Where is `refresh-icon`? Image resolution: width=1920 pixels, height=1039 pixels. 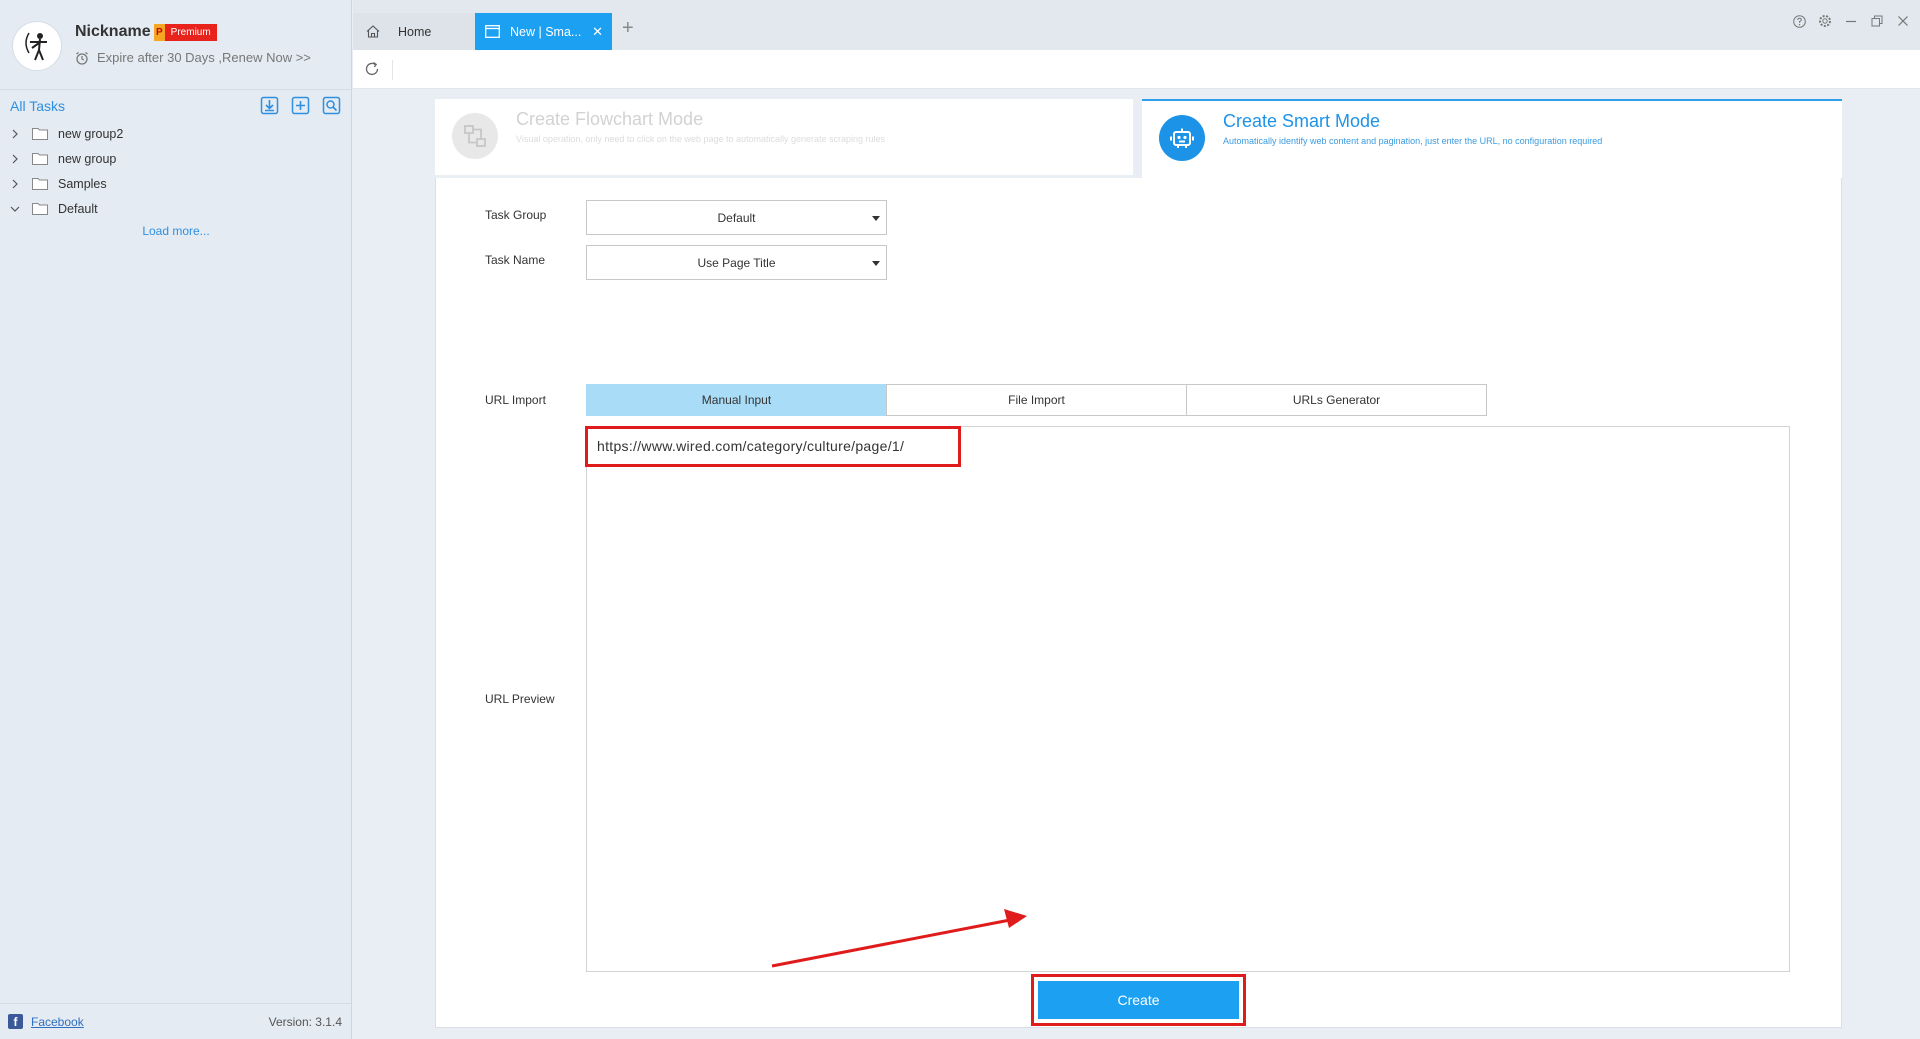
refresh-icon is located at coordinates (372, 71).